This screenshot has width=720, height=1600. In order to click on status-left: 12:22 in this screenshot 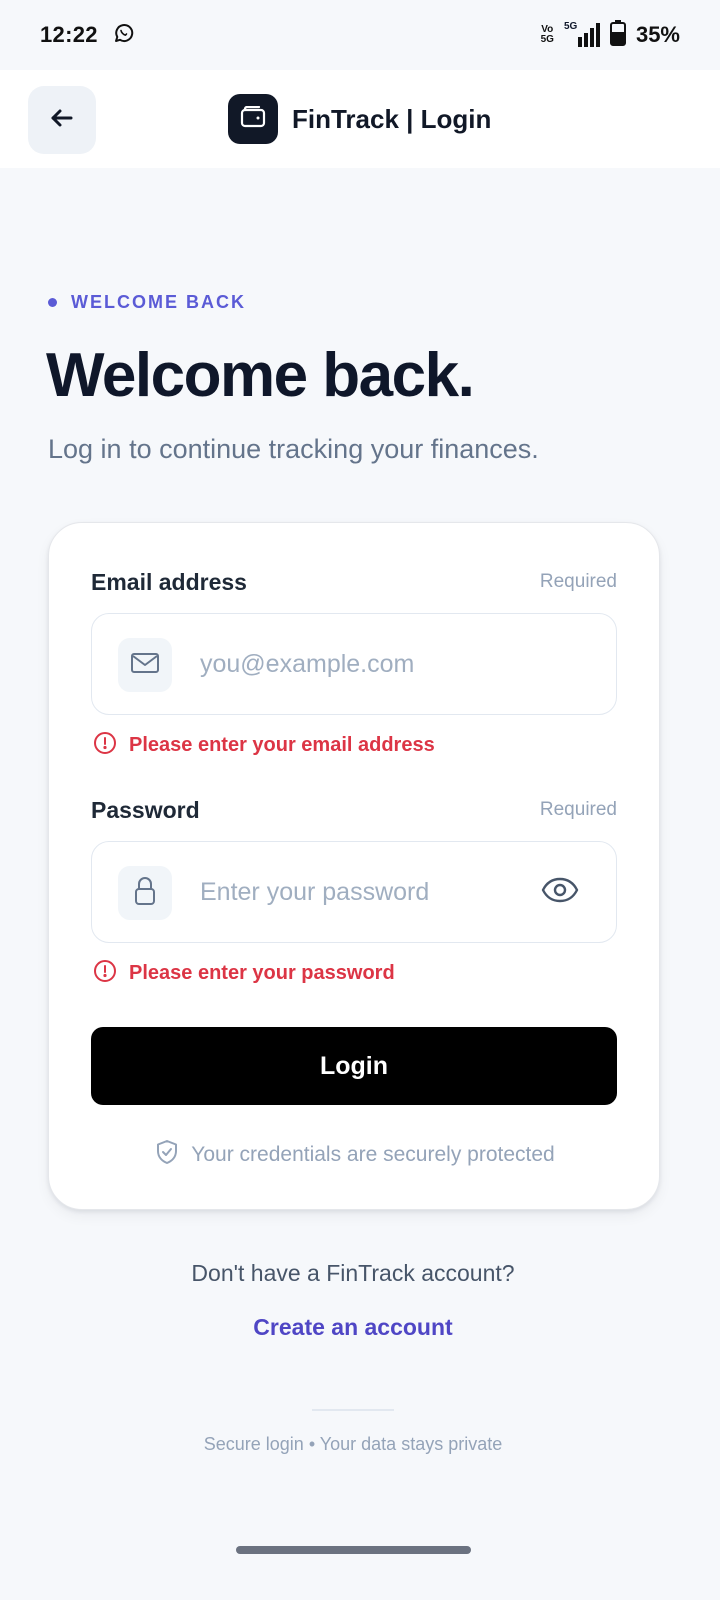, I will do `click(88, 35)`.